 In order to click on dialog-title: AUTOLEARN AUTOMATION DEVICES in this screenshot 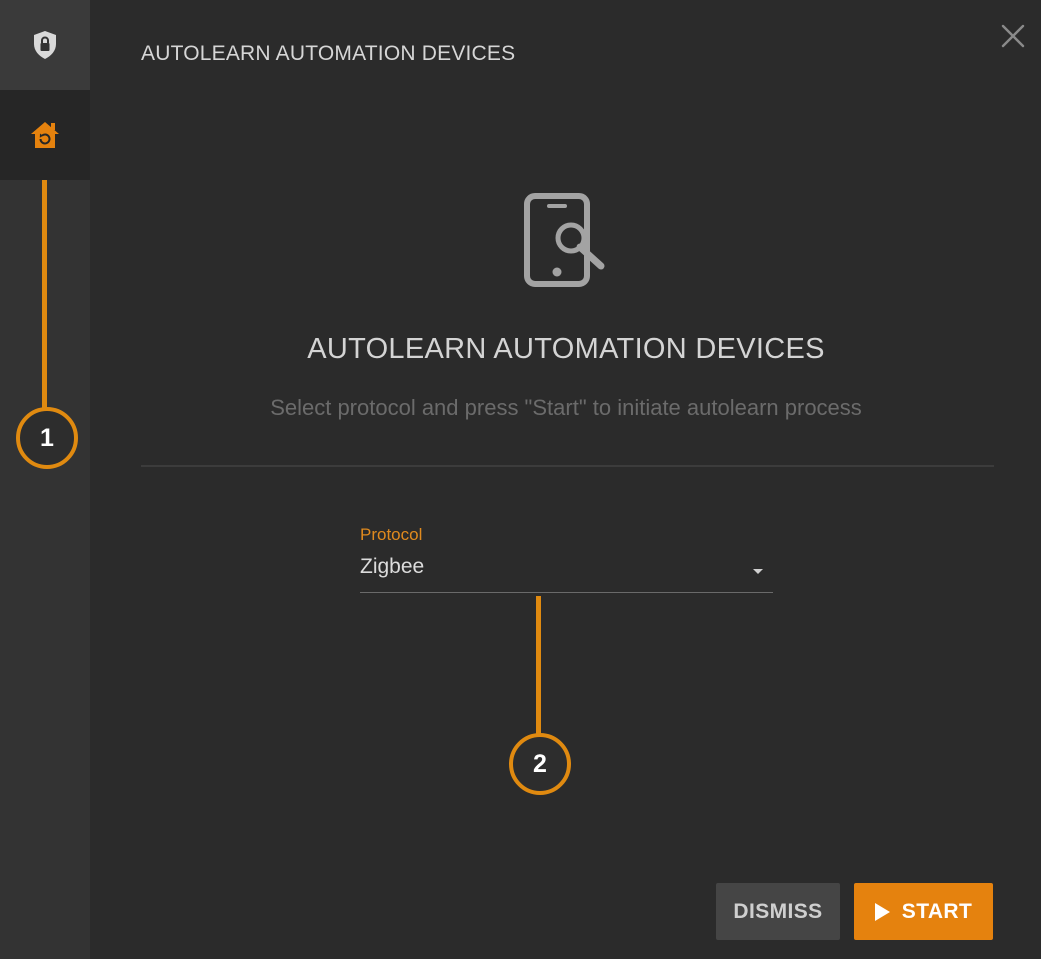, I will do `click(566, 349)`.